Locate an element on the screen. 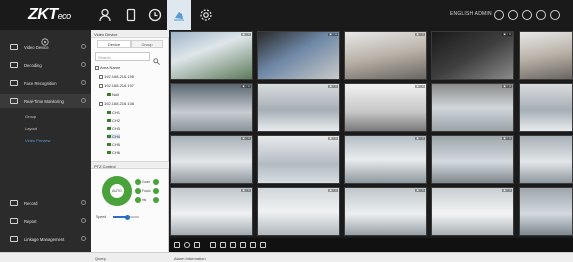  tree-node-device: 192.168.216.197 is located at coordinates (116, 85).